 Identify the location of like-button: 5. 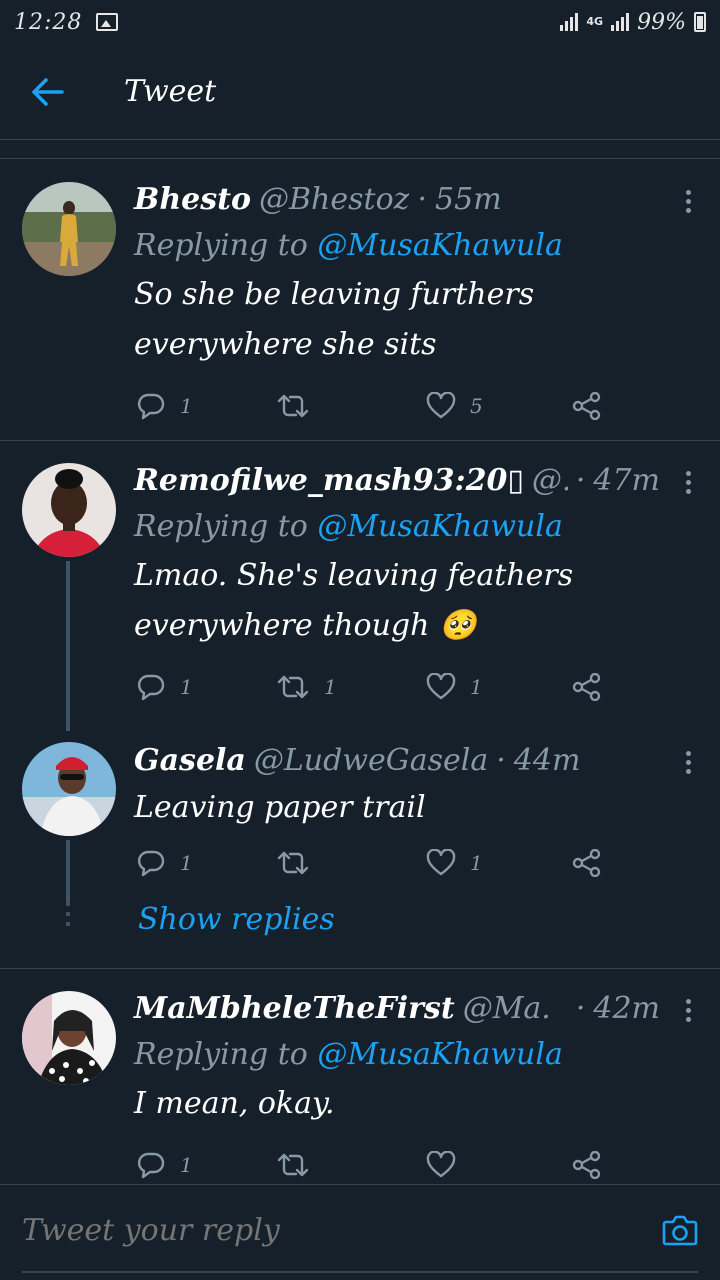
(454, 406).